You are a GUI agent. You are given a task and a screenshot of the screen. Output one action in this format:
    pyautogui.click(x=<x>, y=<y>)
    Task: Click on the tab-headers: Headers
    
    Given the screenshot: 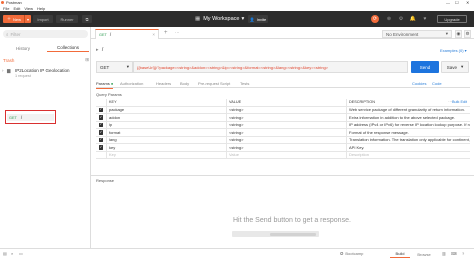 What is the action you would take?
    pyautogui.click(x=163, y=83)
    